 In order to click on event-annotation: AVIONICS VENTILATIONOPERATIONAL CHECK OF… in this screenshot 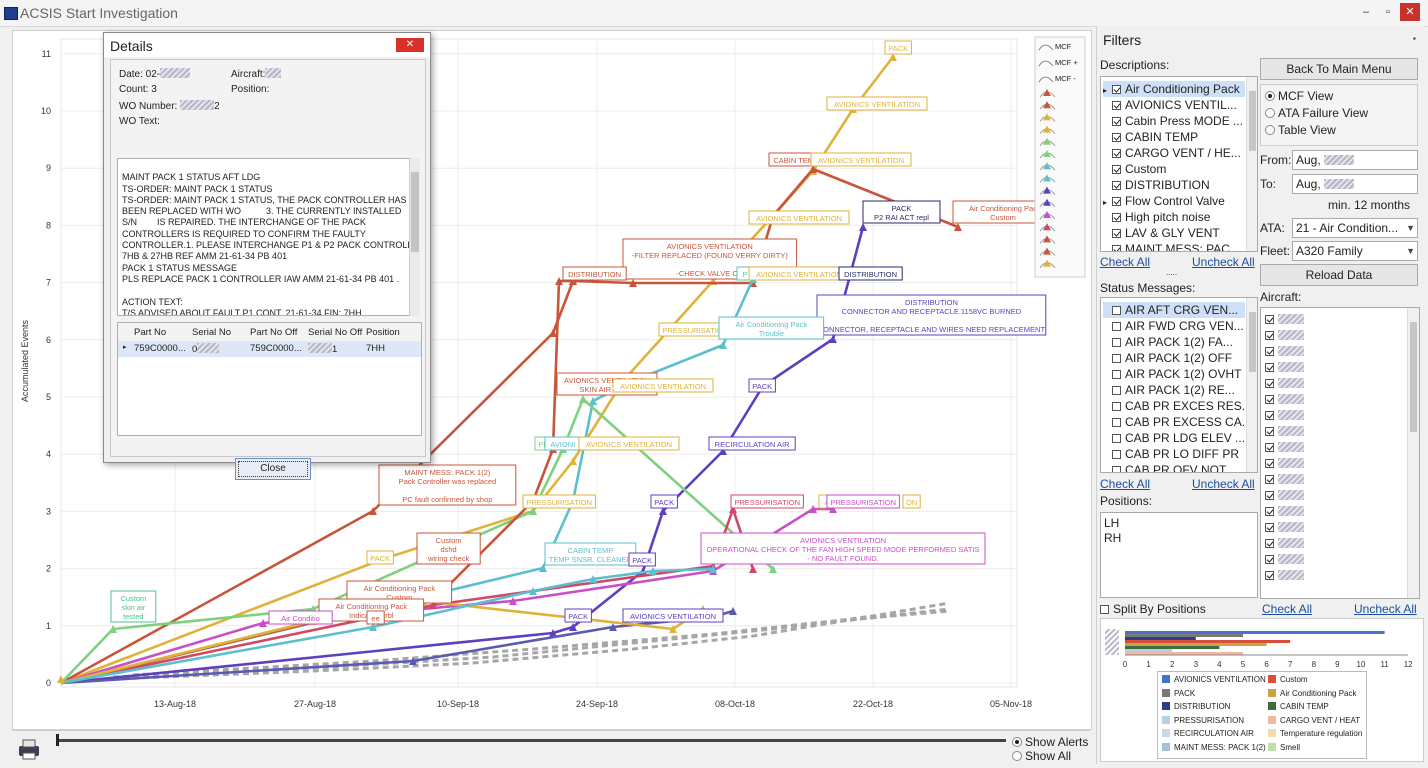, I will do `click(843, 548)`.